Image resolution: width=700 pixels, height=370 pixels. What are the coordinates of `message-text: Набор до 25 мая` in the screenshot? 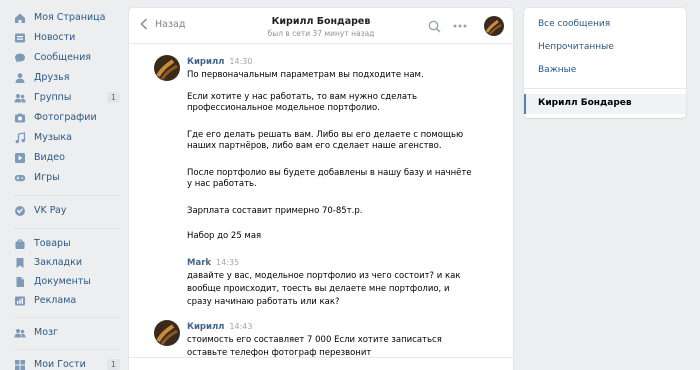 It's located at (224, 236).